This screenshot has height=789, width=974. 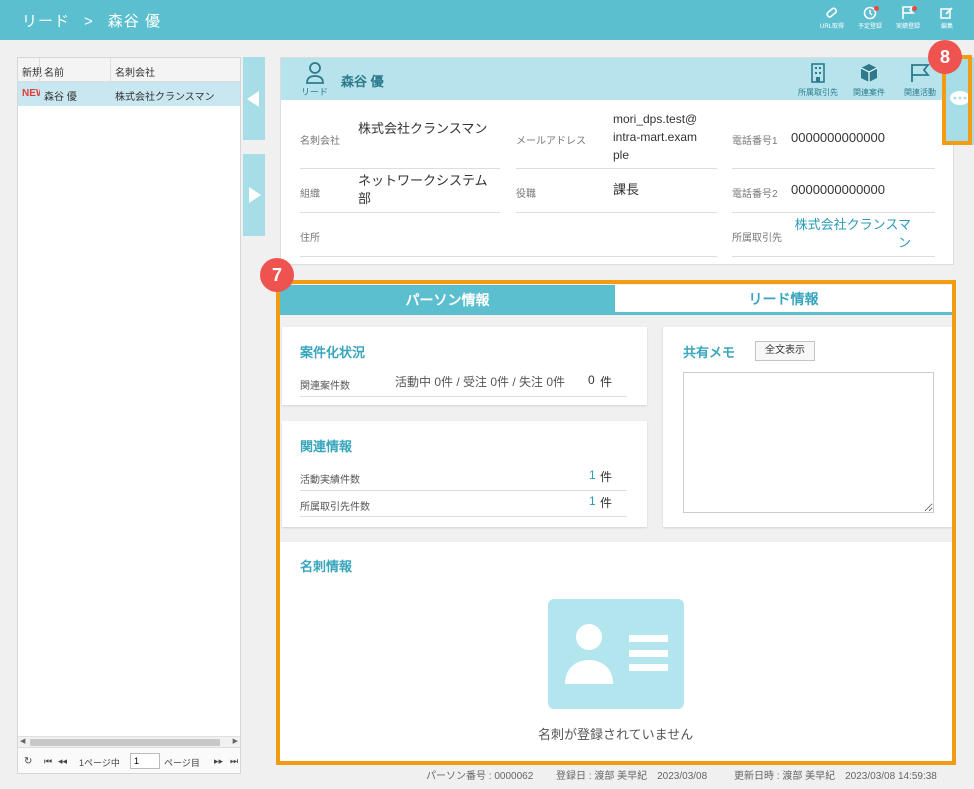 I want to click on schedule-button-label: 予定登録, so click(x=869, y=27).